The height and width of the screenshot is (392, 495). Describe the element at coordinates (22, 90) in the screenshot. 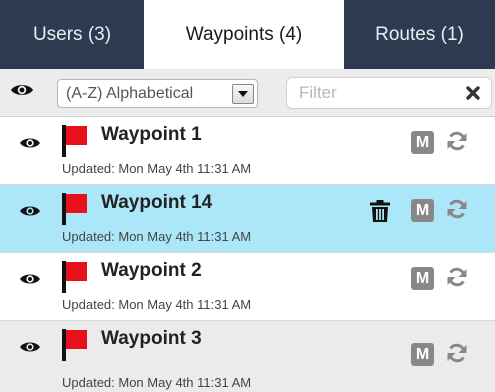

I see `toggle-all-visibility-eye-icon` at that location.